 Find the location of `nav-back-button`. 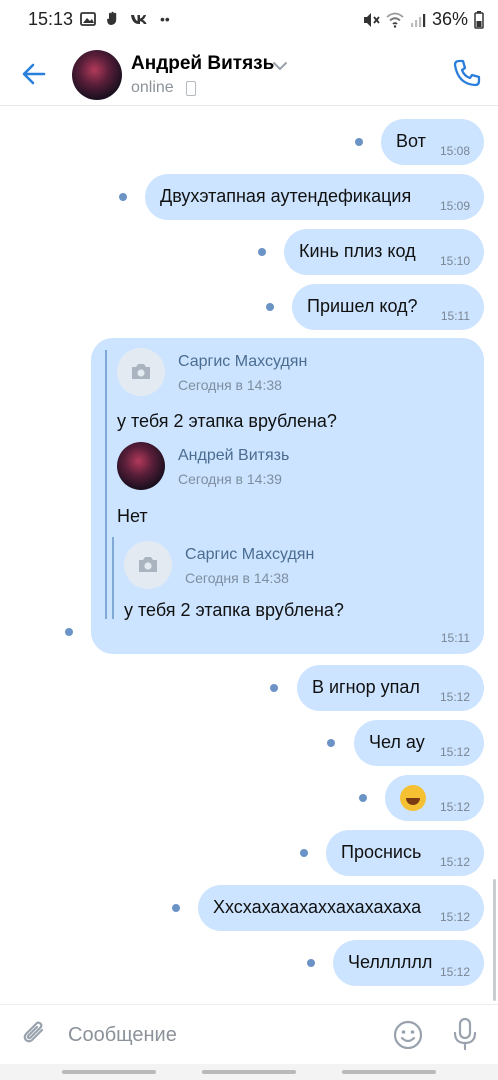

nav-back-button is located at coordinates (389, 1072).